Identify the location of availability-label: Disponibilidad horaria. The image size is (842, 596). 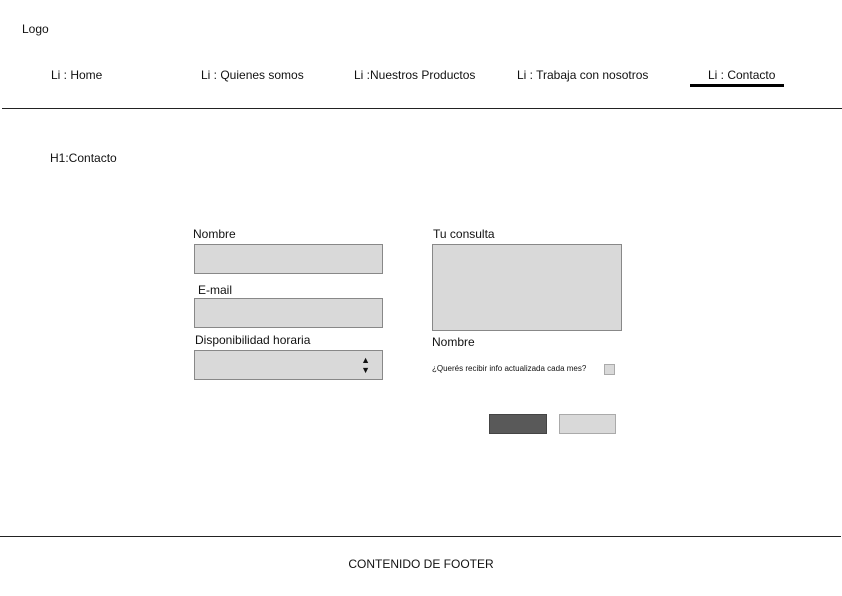
(253, 340).